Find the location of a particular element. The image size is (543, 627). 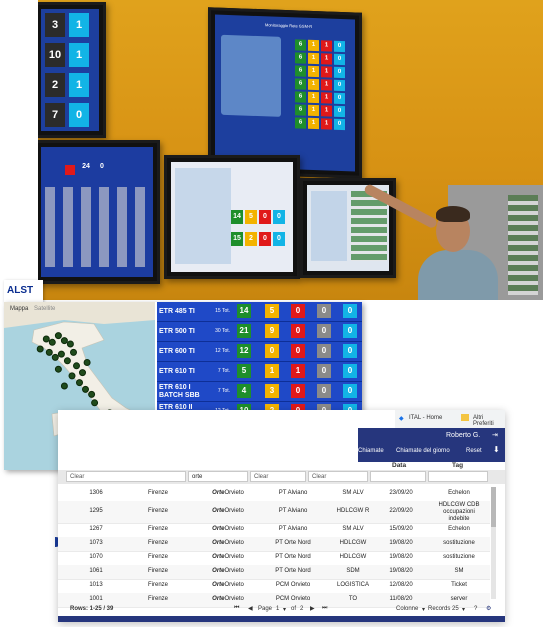

user-name: Roberto G. is located at coordinates (463, 435).